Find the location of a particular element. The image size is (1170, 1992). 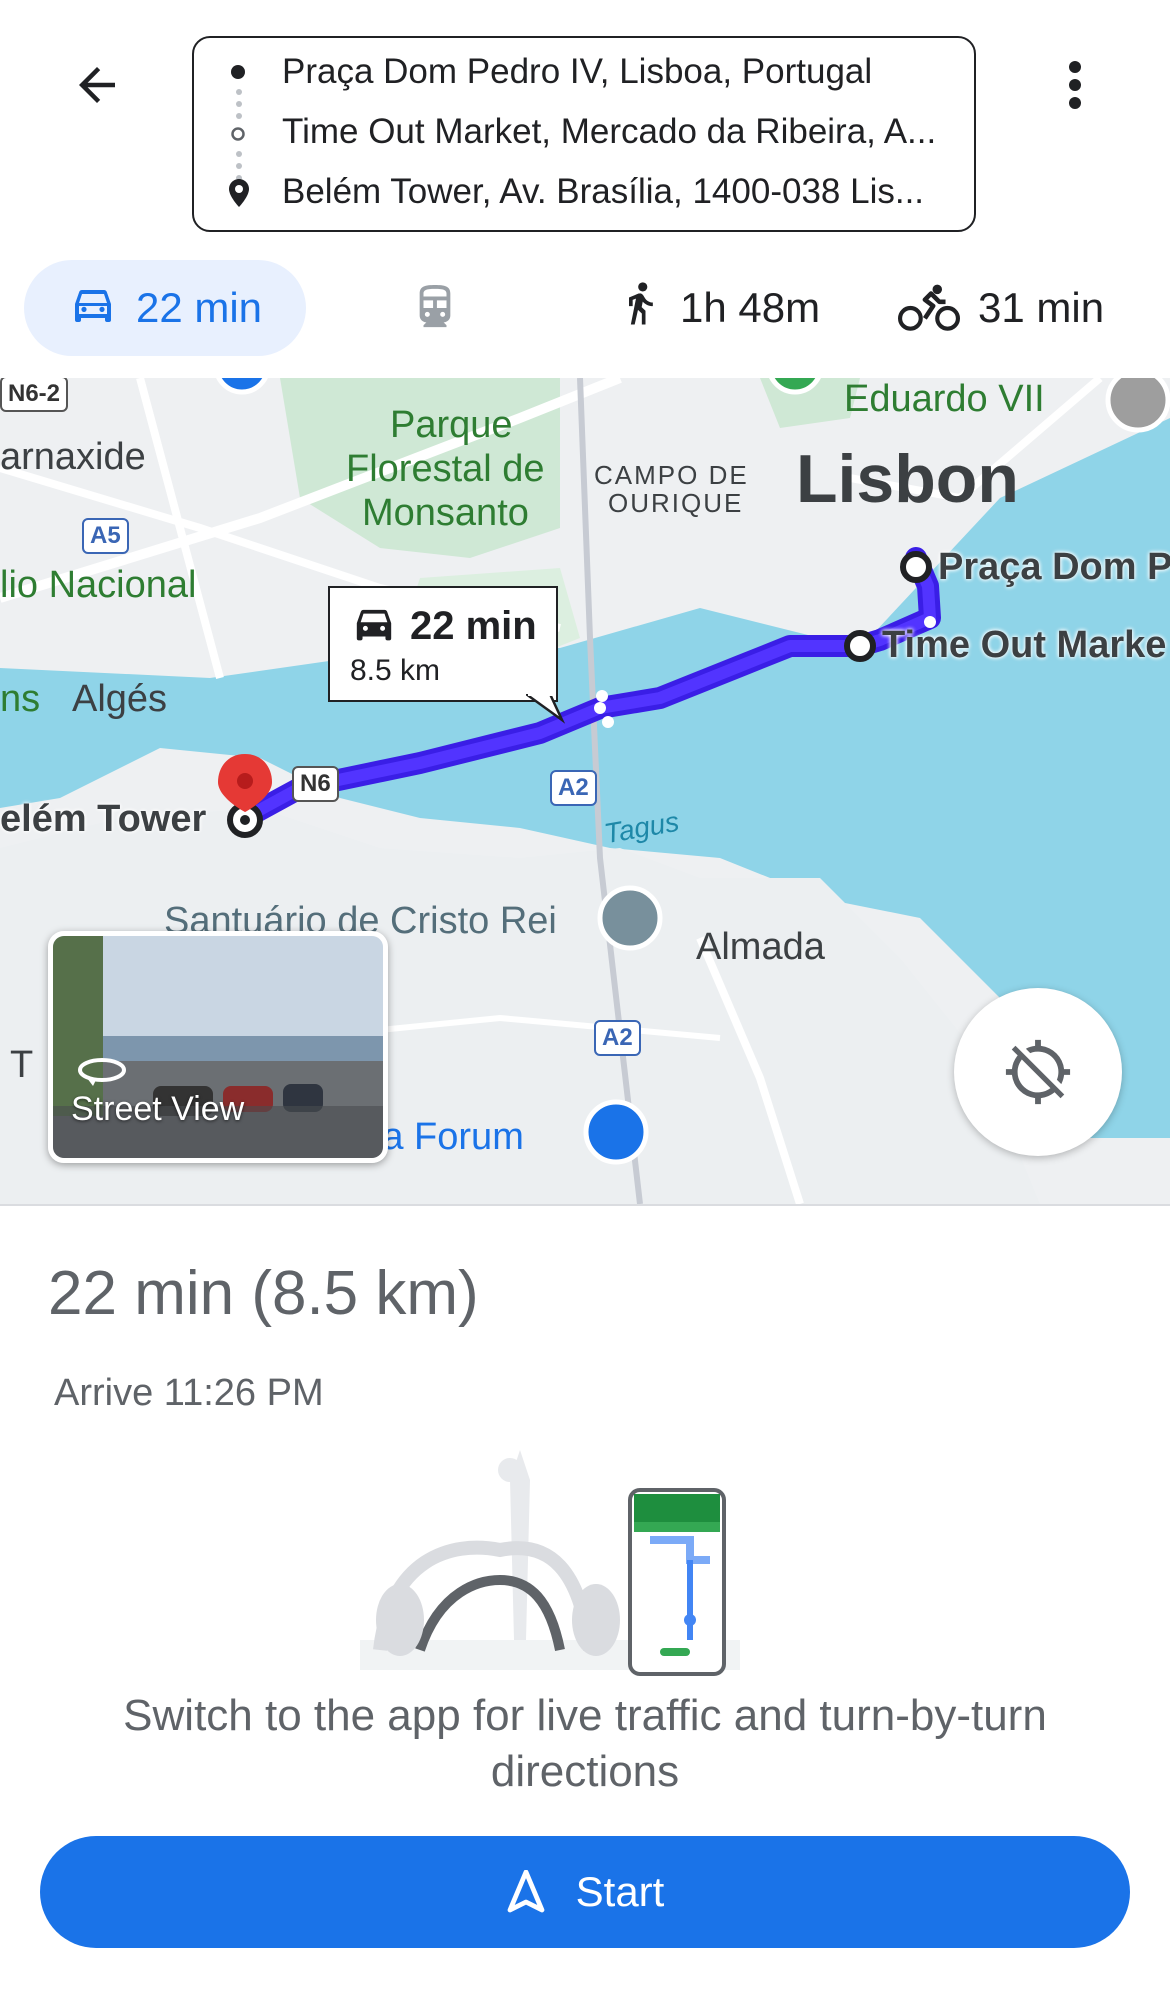

train-icon is located at coordinates (435, 306).